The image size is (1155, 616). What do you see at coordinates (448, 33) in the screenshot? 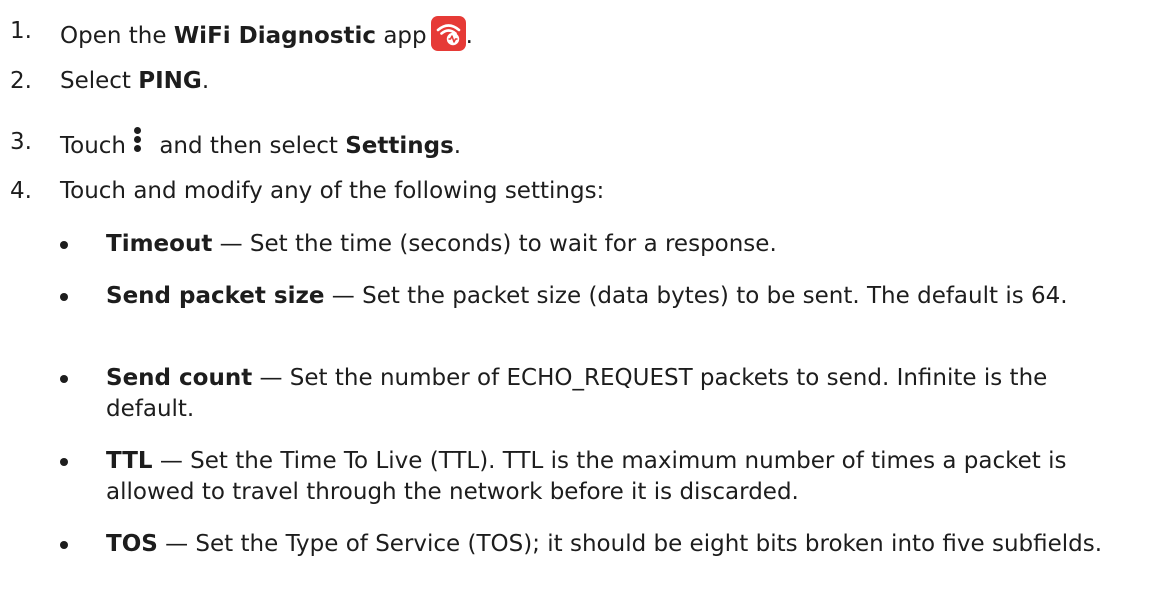
I see `wifi-diagnostic-app-icon` at bounding box center [448, 33].